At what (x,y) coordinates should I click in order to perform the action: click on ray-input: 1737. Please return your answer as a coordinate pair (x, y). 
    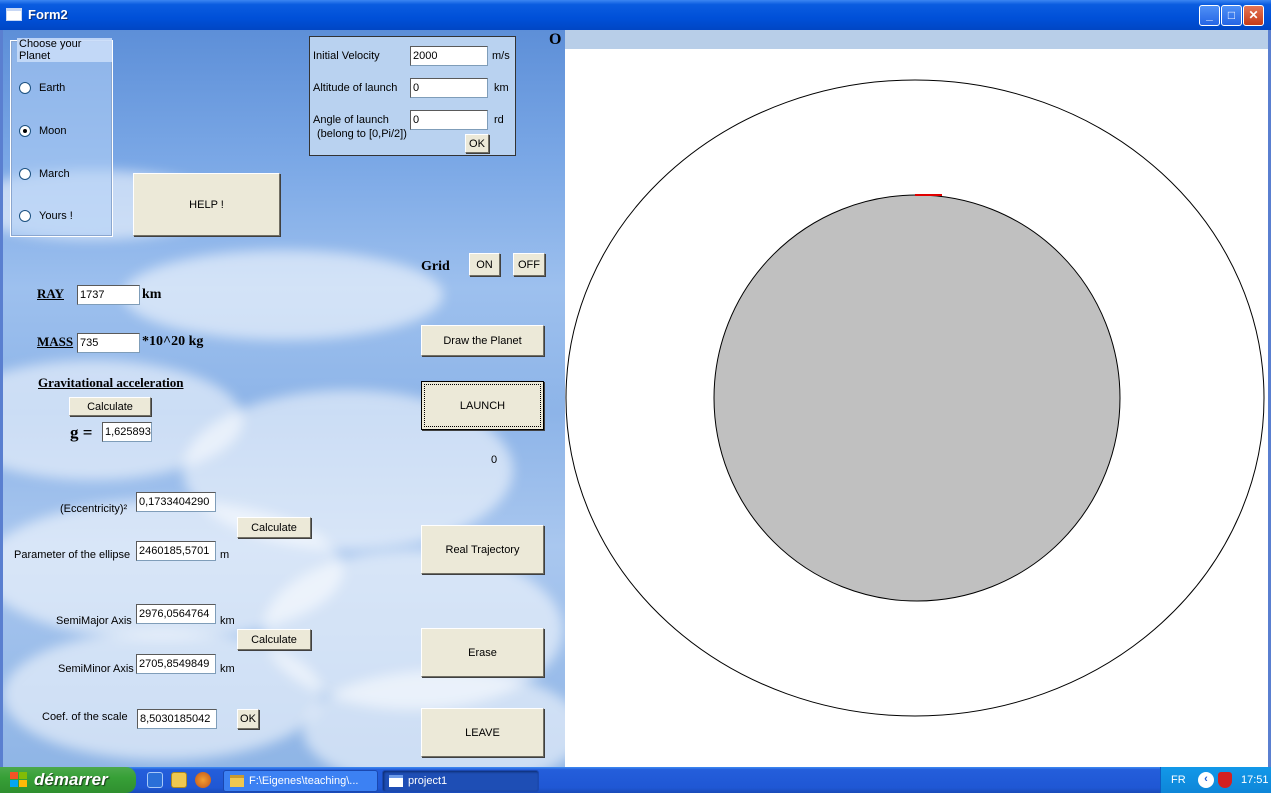
    Looking at the image, I should click on (108, 295).